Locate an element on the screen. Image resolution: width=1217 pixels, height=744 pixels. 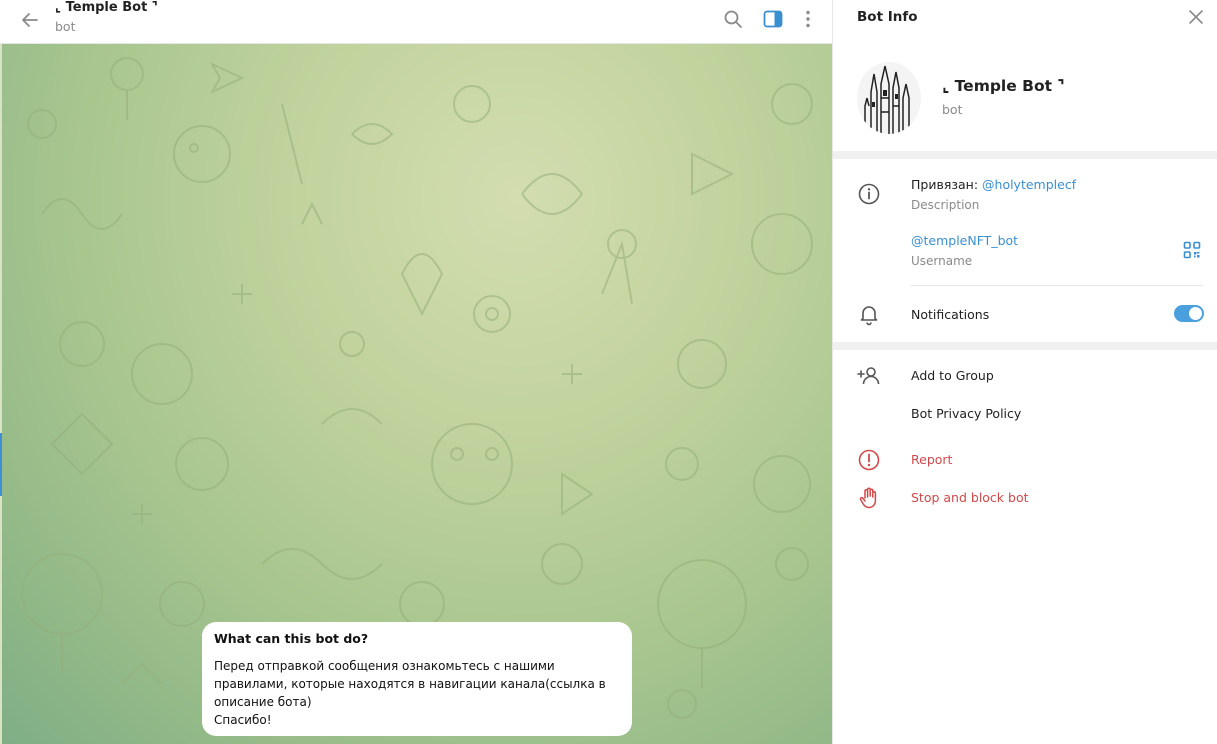
qr-code-icon is located at coordinates (1192, 250).